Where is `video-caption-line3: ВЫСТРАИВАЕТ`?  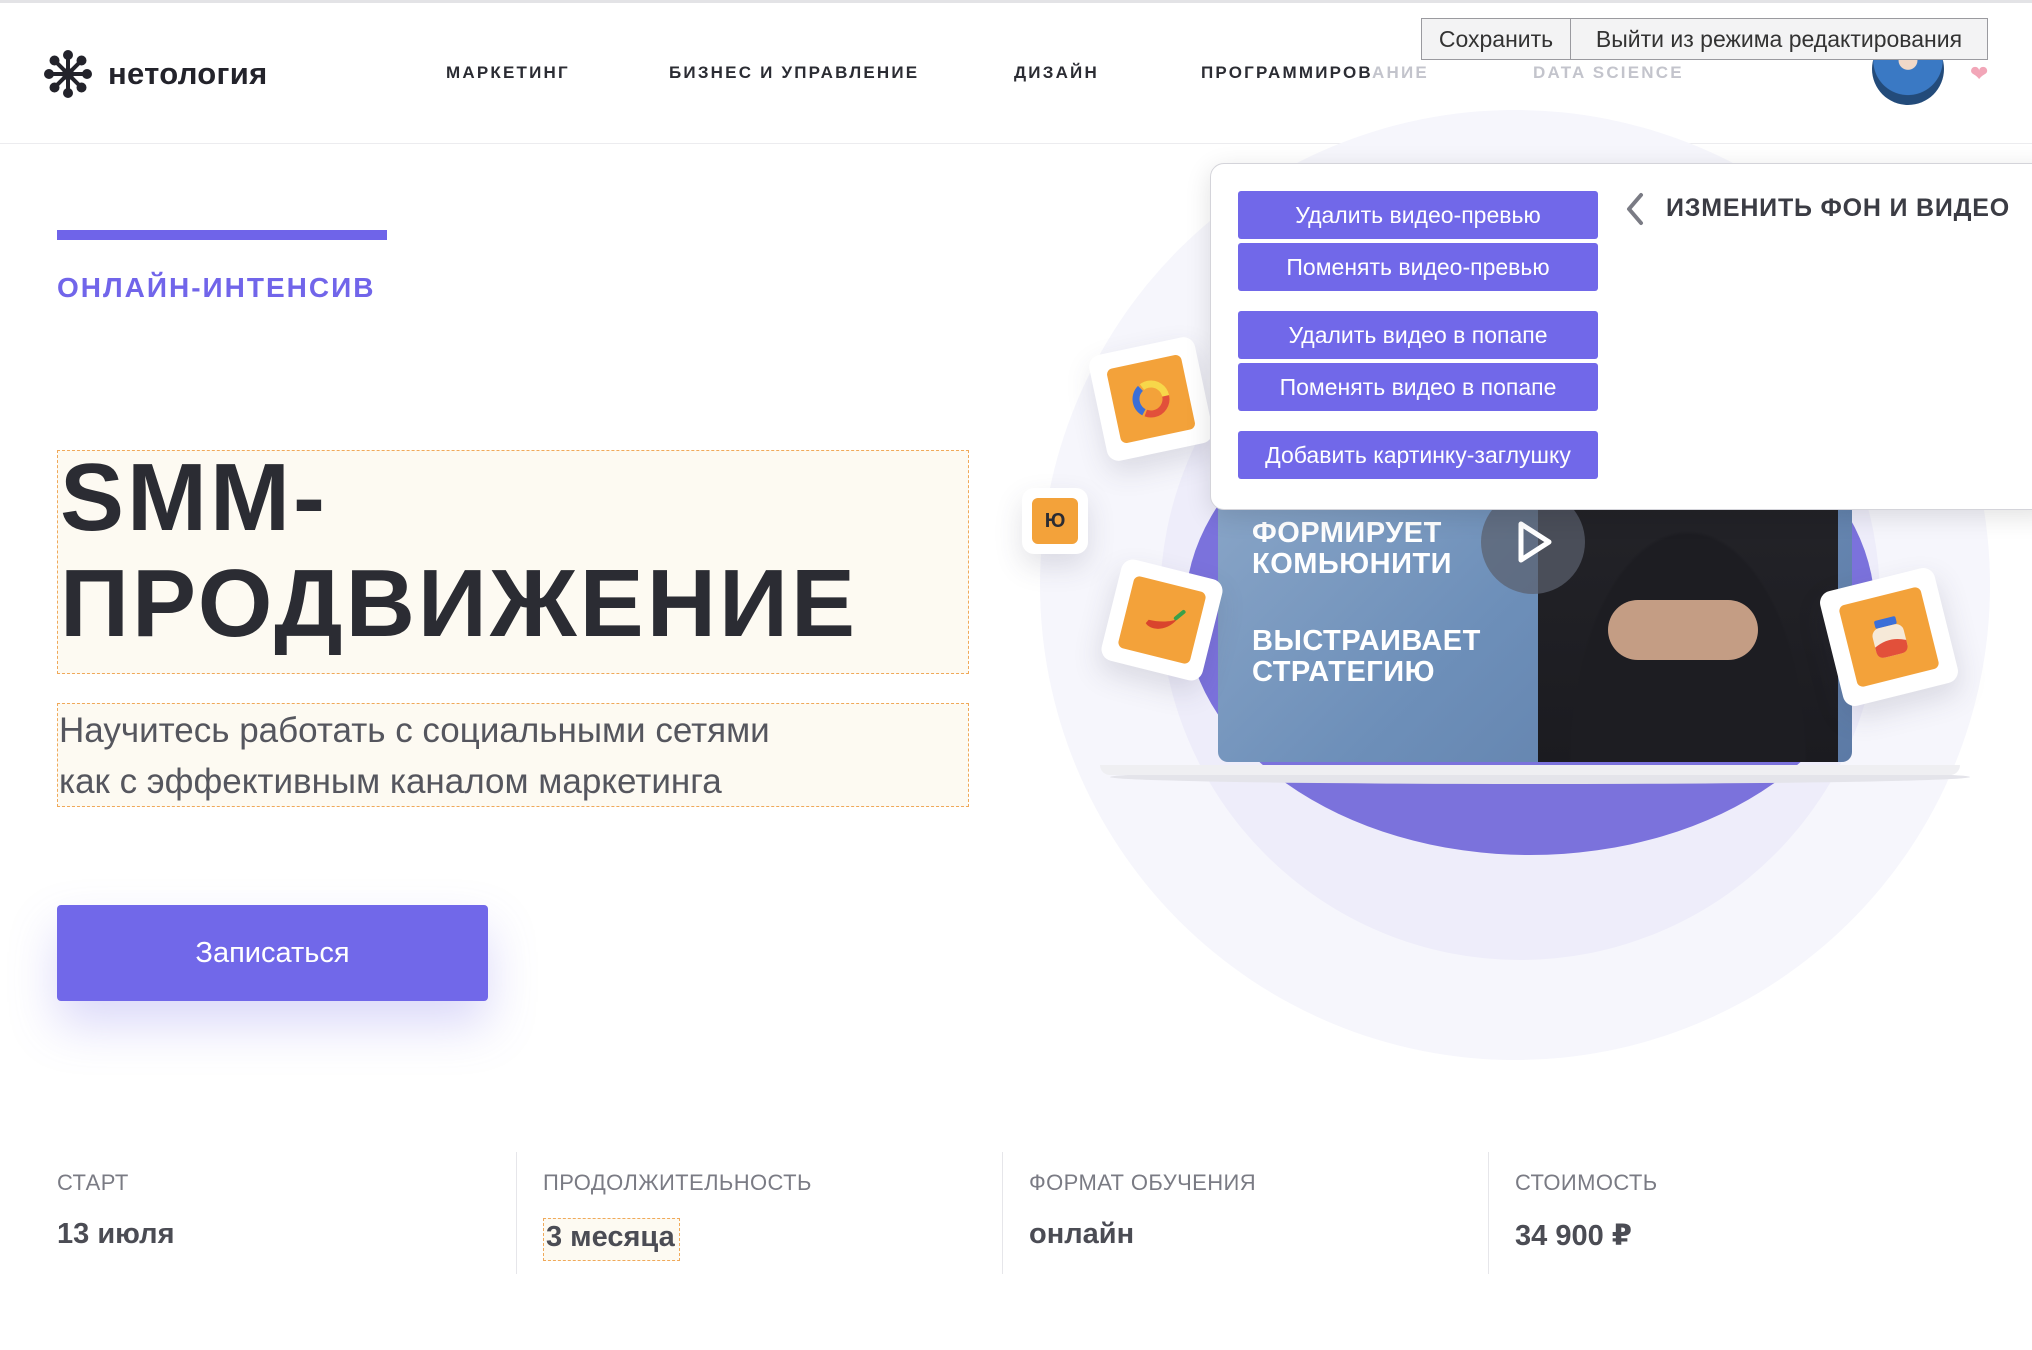 video-caption-line3: ВЫСТРАИВАЕТ is located at coordinates (1366, 641).